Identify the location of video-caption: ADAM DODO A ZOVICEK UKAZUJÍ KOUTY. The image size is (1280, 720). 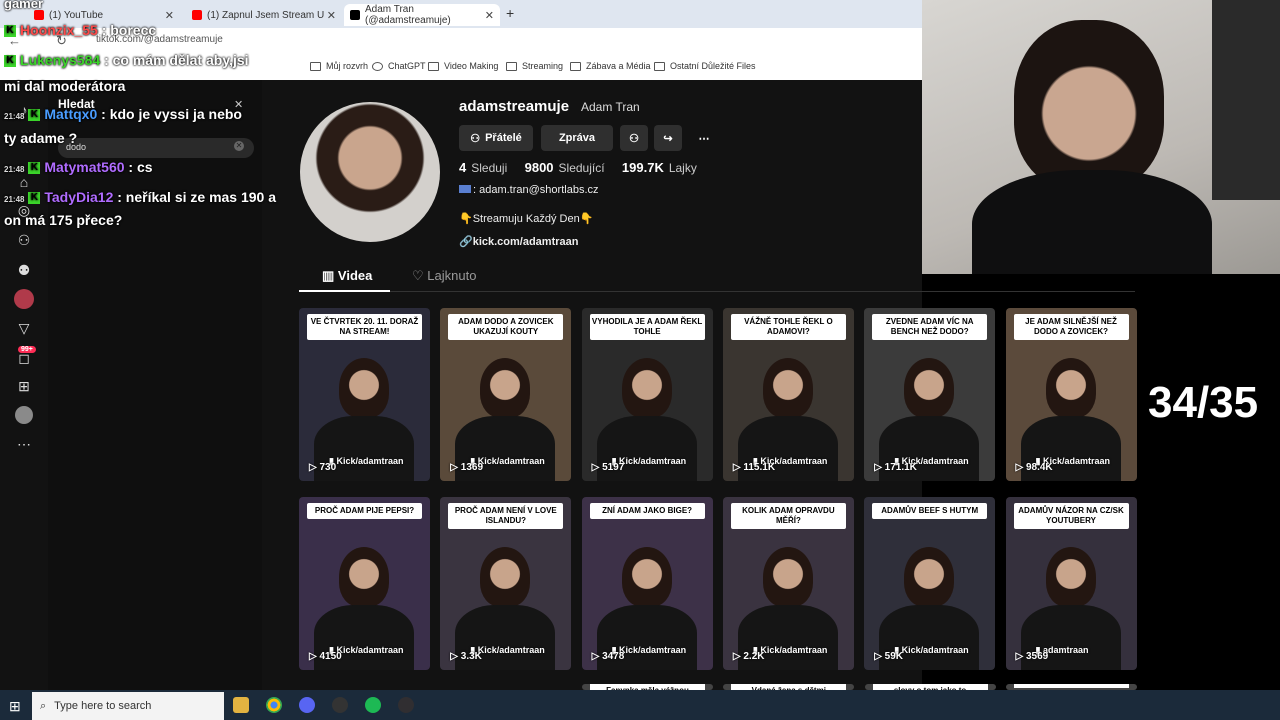
(506, 327).